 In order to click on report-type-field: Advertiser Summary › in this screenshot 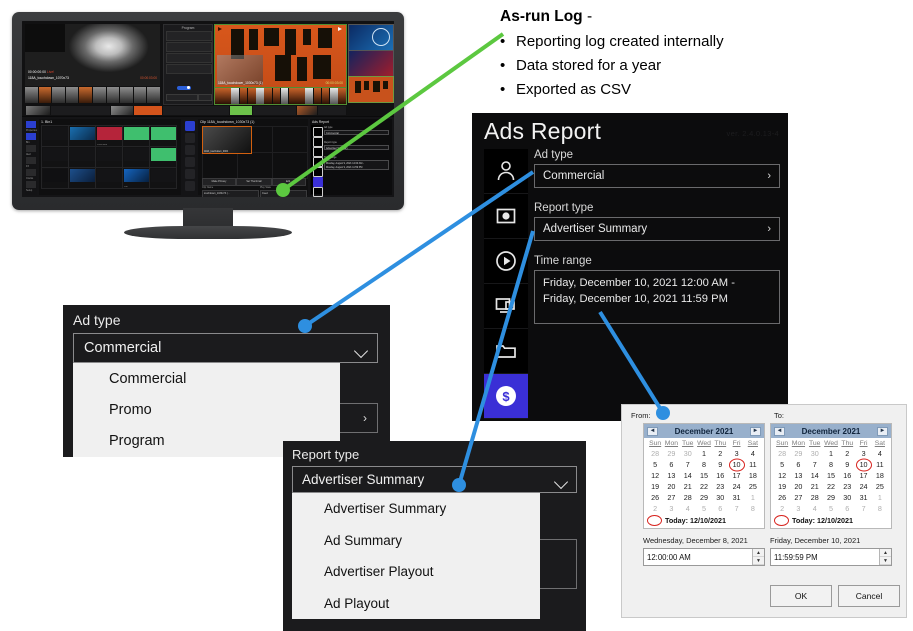, I will do `click(657, 229)`.